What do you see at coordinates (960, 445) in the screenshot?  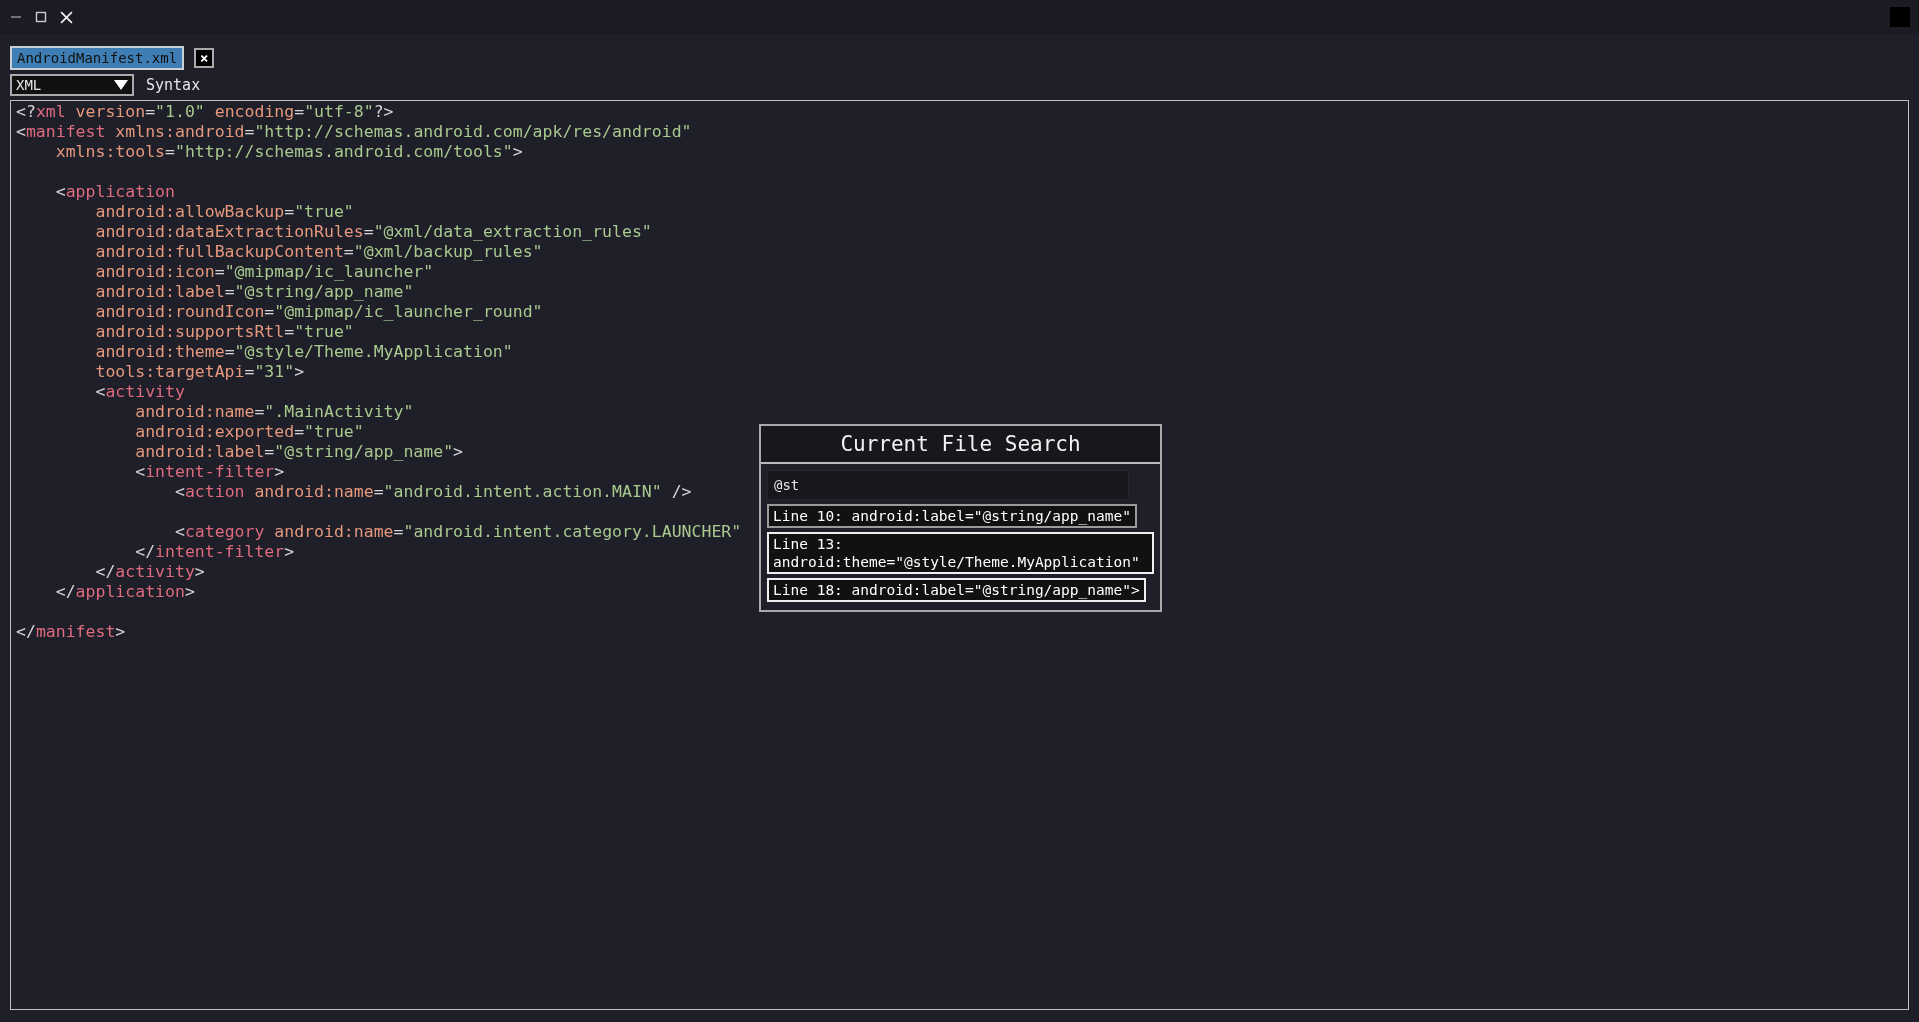 I see `popup-title: Current File Search` at bounding box center [960, 445].